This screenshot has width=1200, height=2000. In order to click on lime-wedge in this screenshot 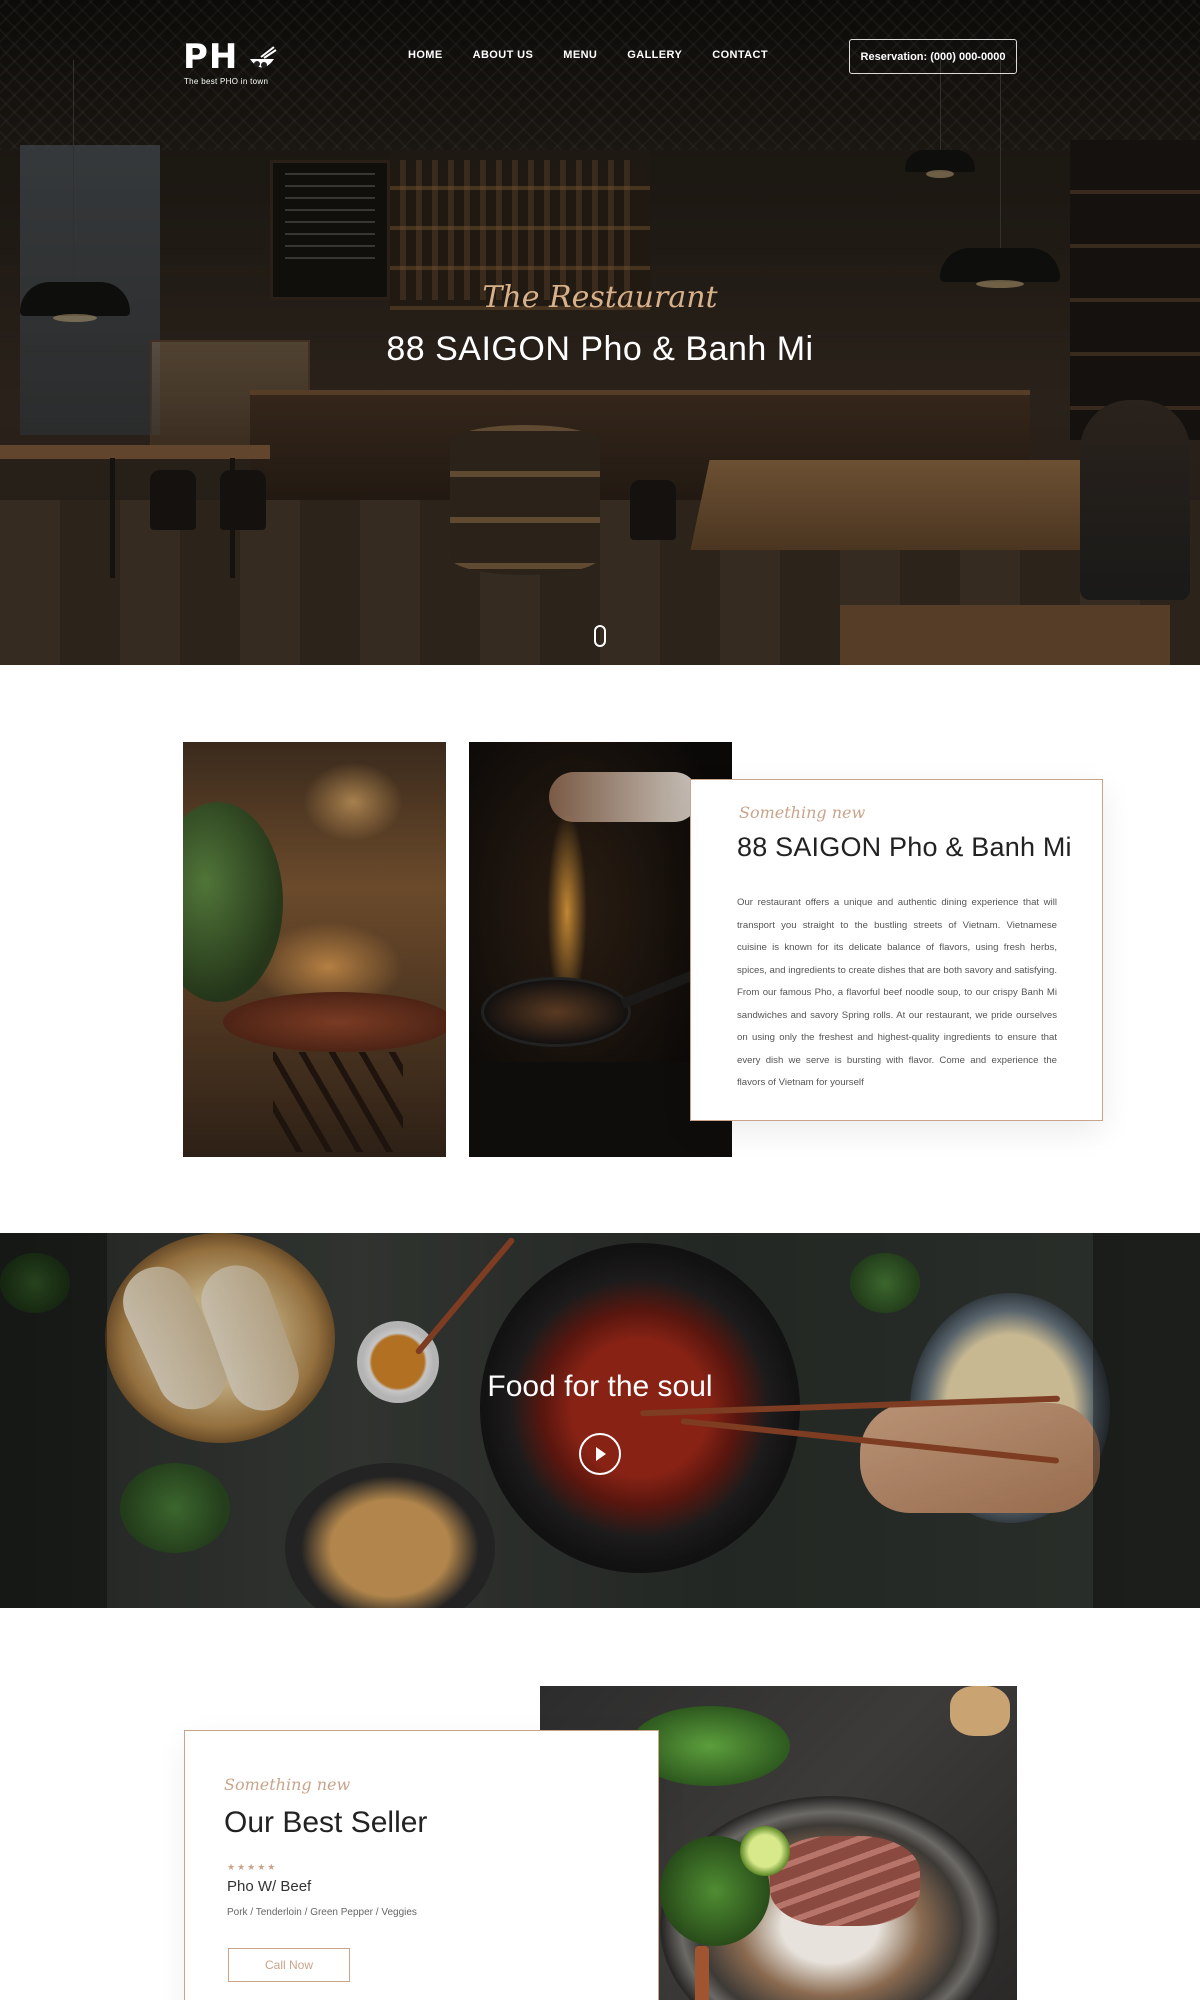, I will do `click(765, 1851)`.